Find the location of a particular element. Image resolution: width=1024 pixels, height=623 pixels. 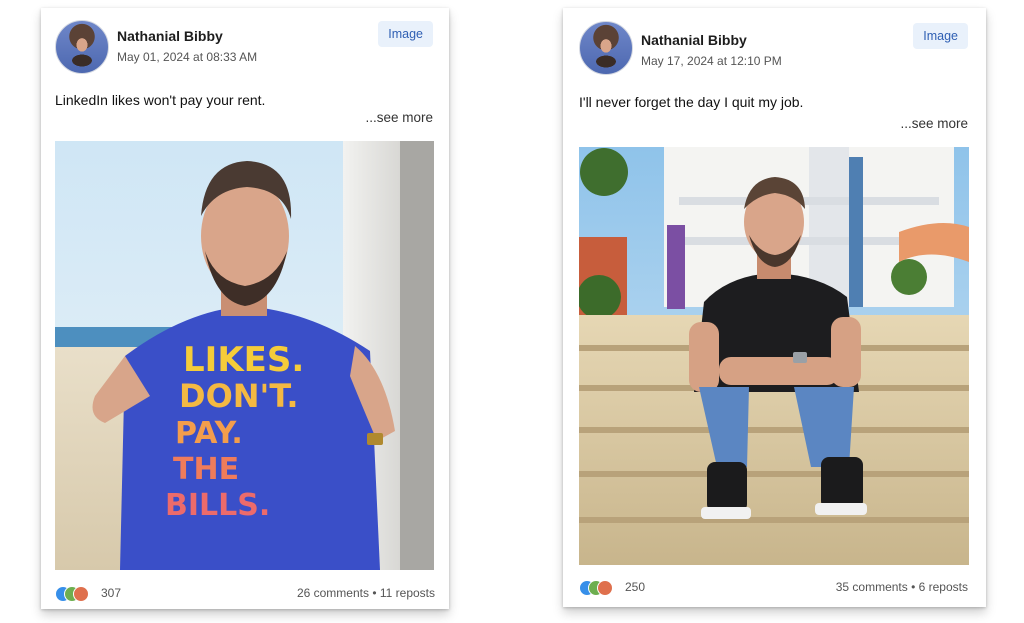

post-date: May 01, 2024 at 08:33 AM is located at coordinates (187, 57).